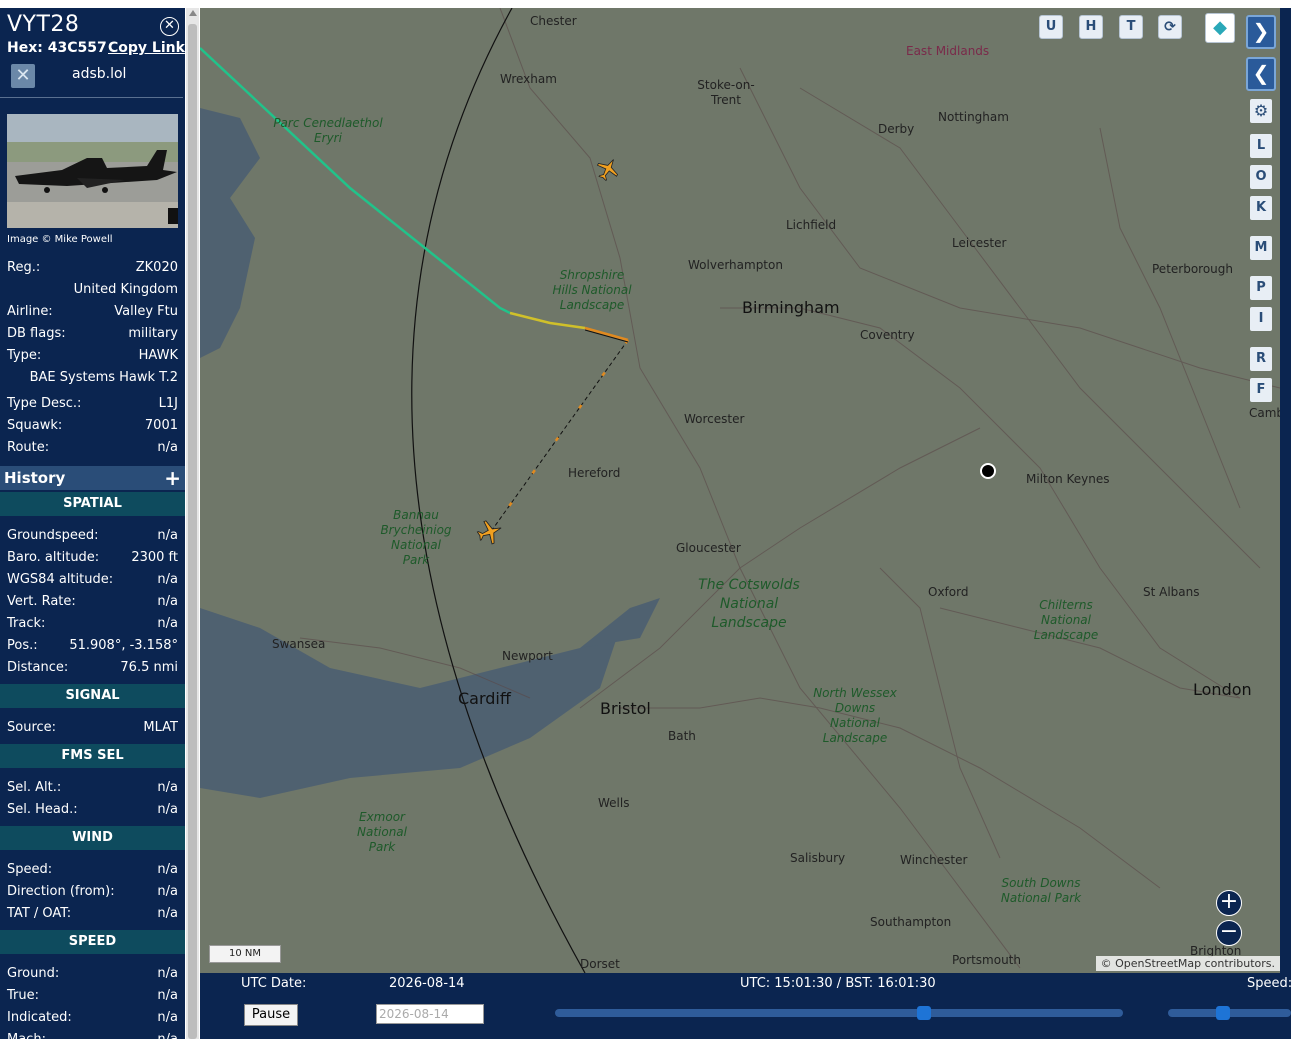 The height and width of the screenshot is (1039, 1291). What do you see at coordinates (1091, 27) in the screenshot?
I see `toolbar-button-h: H` at bounding box center [1091, 27].